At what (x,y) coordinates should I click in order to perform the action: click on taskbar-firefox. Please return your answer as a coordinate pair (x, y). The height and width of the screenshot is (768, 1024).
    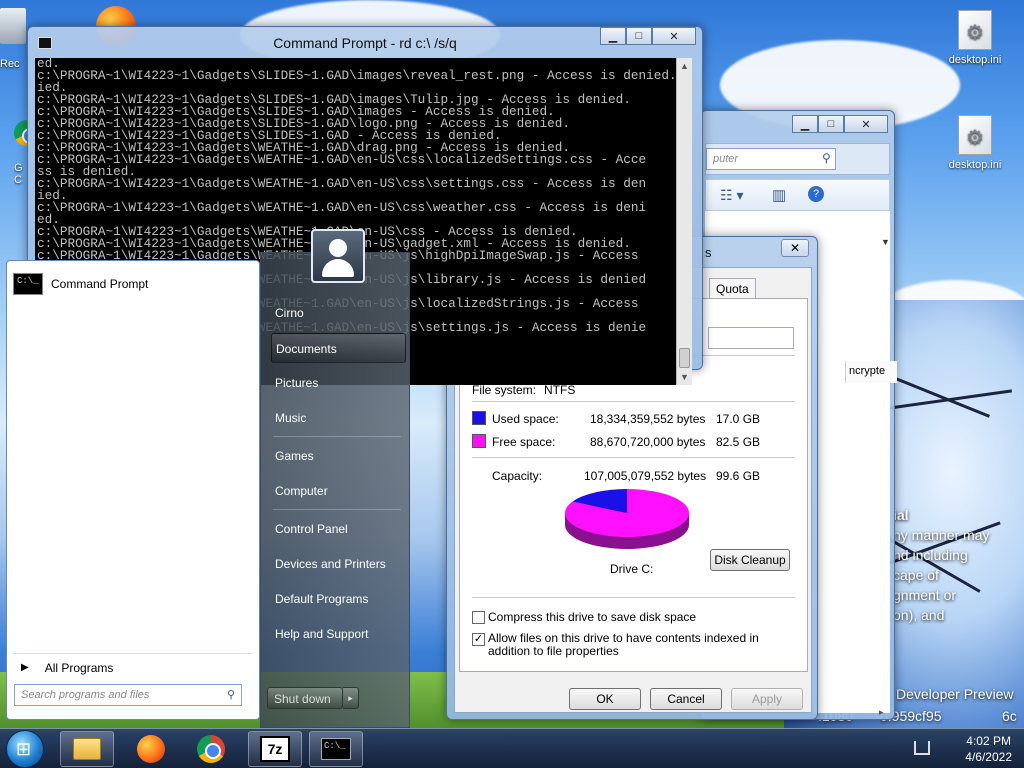
    Looking at the image, I should click on (151, 749).